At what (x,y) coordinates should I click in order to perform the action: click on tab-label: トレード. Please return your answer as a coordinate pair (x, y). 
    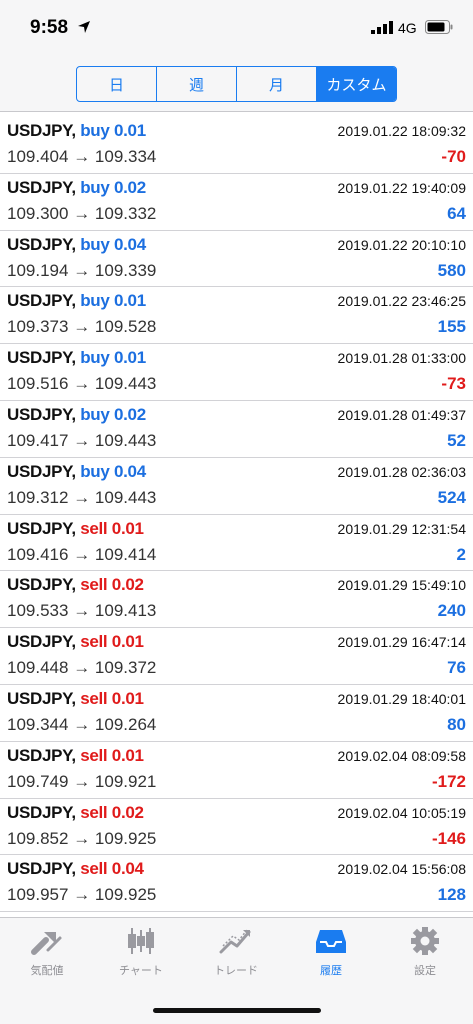
    Looking at the image, I should click on (236, 971).